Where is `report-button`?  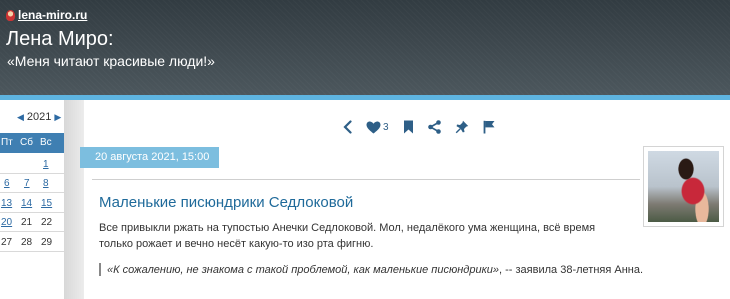
report-button is located at coordinates (489, 127).